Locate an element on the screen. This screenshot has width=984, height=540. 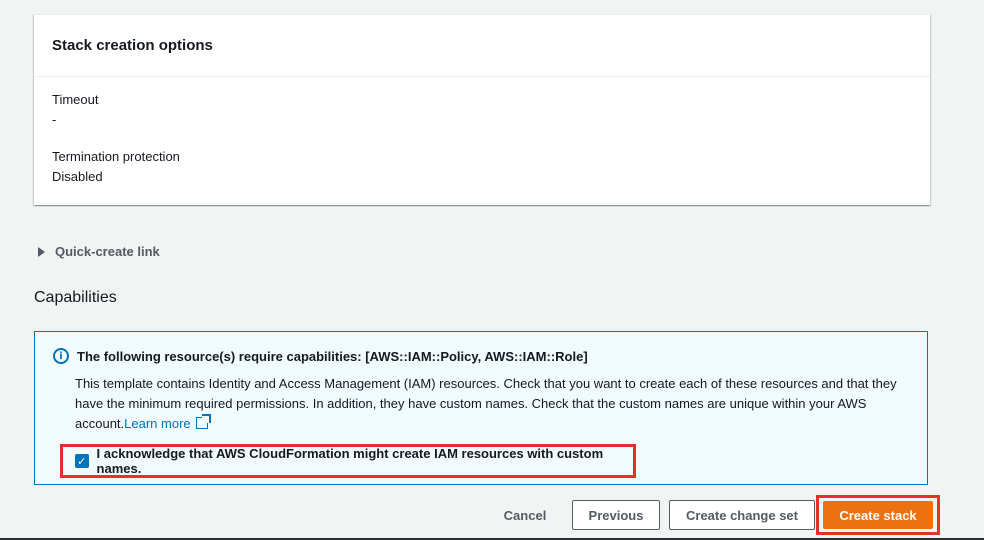
external-link-icon is located at coordinates (203, 421).